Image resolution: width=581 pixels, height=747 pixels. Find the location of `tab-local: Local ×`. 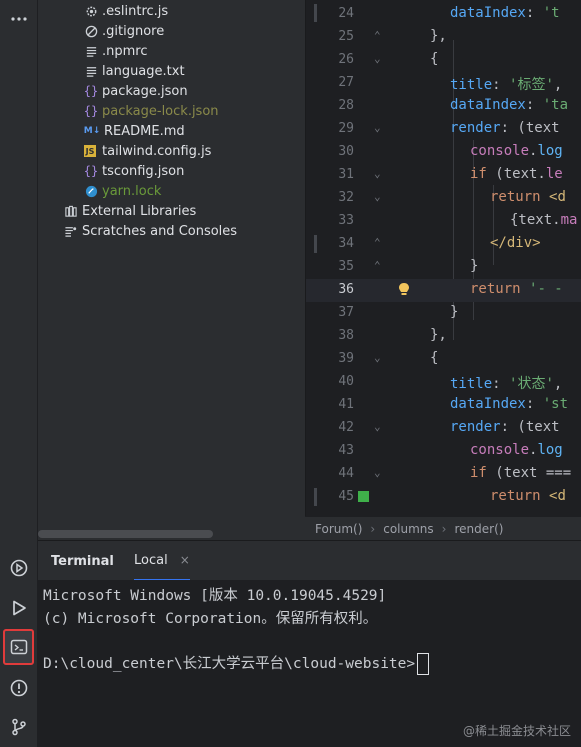

tab-local: Local × is located at coordinates (162, 561).